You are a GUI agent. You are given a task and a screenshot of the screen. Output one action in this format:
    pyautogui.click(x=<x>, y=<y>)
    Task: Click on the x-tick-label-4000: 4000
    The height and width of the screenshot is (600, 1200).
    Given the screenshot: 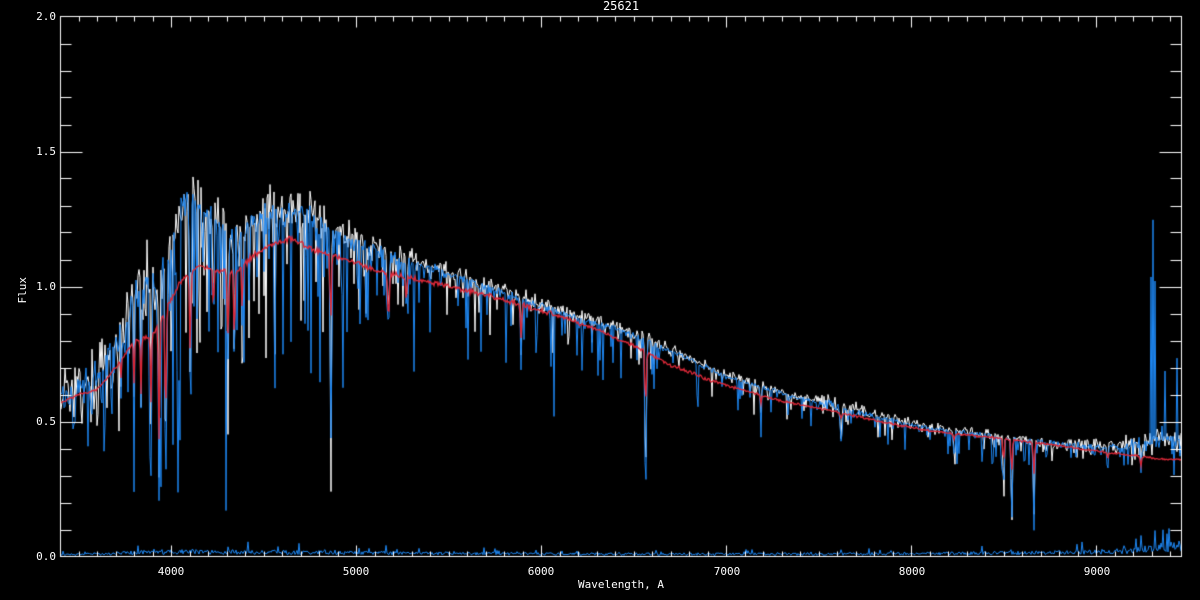 What is the action you would take?
    pyautogui.click(x=171, y=571)
    